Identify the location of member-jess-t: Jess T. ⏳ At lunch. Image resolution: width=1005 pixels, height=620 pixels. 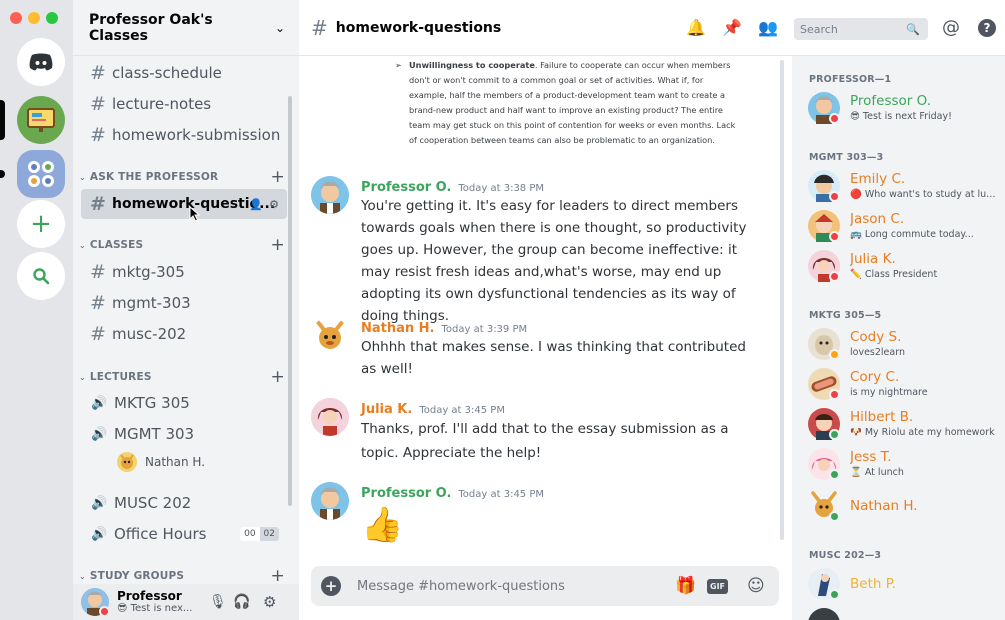
(904, 464).